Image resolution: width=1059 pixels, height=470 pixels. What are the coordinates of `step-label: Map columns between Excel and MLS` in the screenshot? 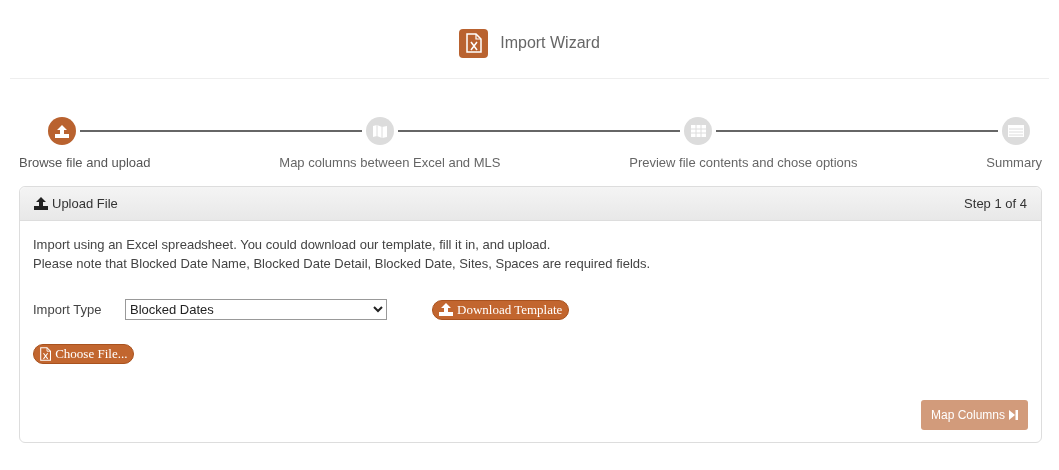 It's located at (390, 162).